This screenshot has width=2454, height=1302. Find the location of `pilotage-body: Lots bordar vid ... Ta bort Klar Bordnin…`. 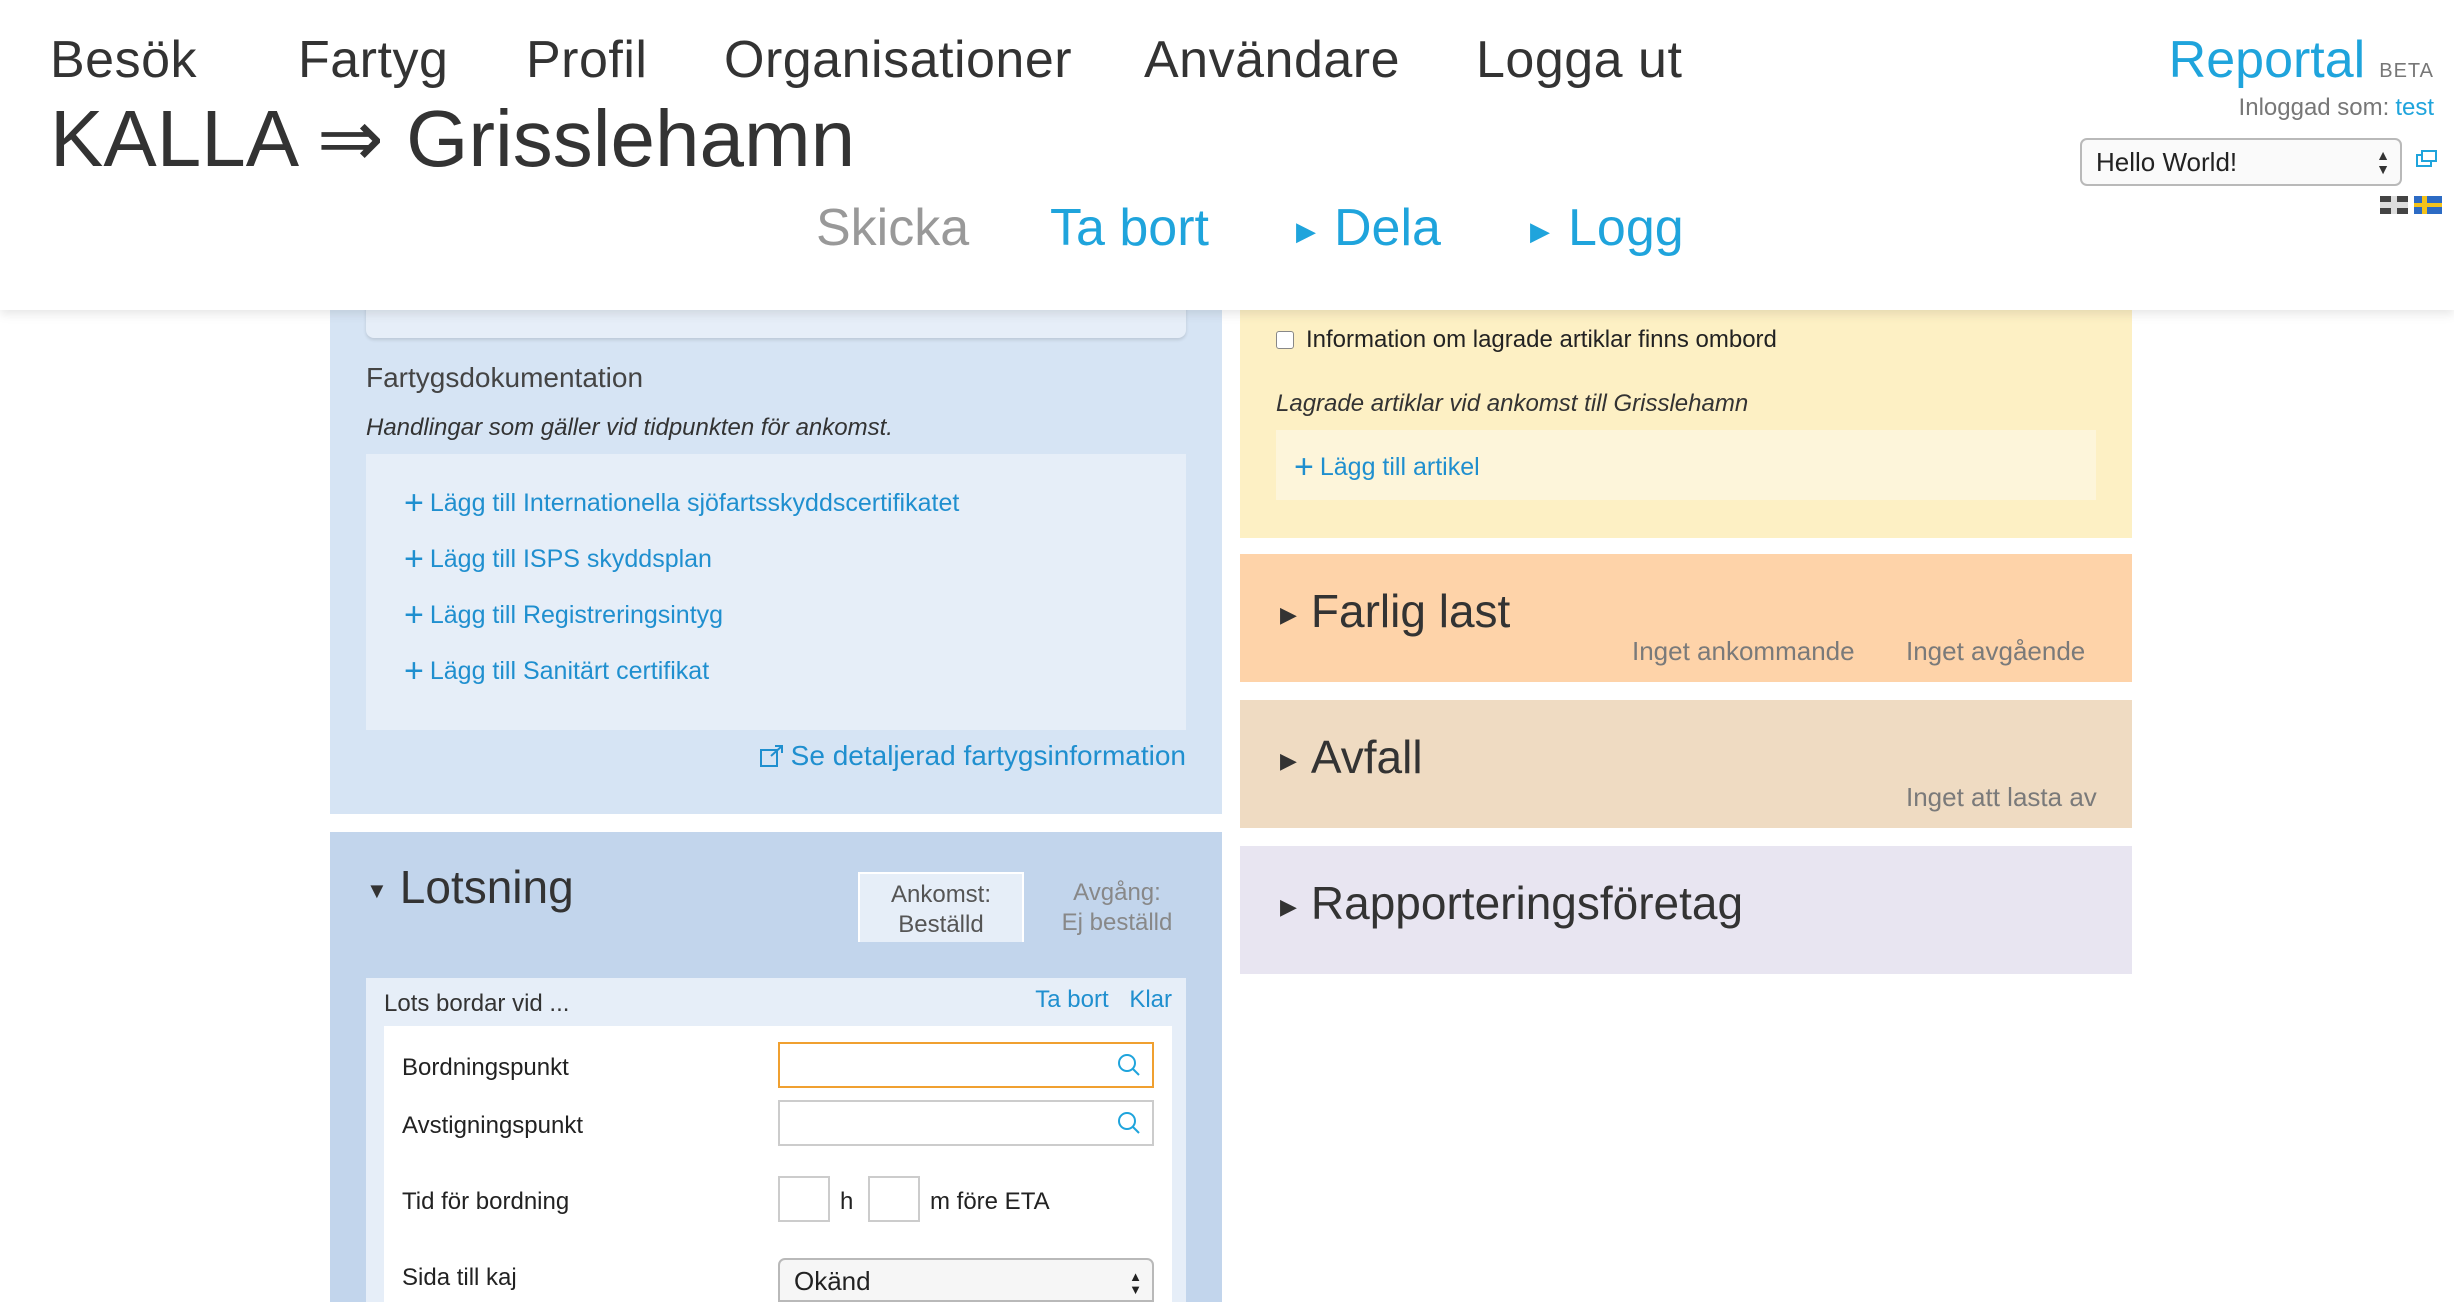

pilotage-body: Lots bordar vid ... Ta bort Klar Bordnin… is located at coordinates (776, 1122).